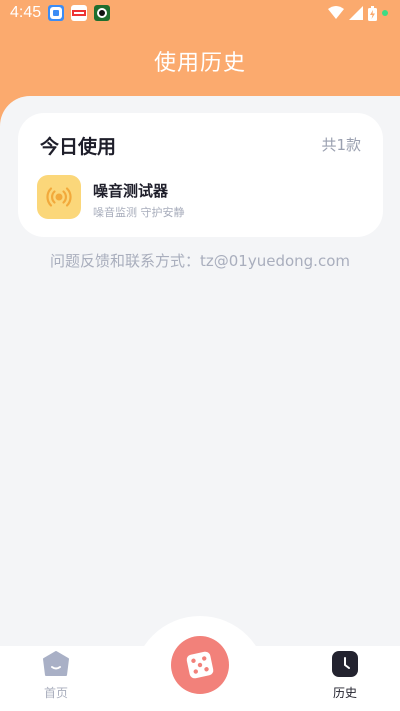 The height and width of the screenshot is (711, 400). I want to click on signal-icon, so click(356, 13).